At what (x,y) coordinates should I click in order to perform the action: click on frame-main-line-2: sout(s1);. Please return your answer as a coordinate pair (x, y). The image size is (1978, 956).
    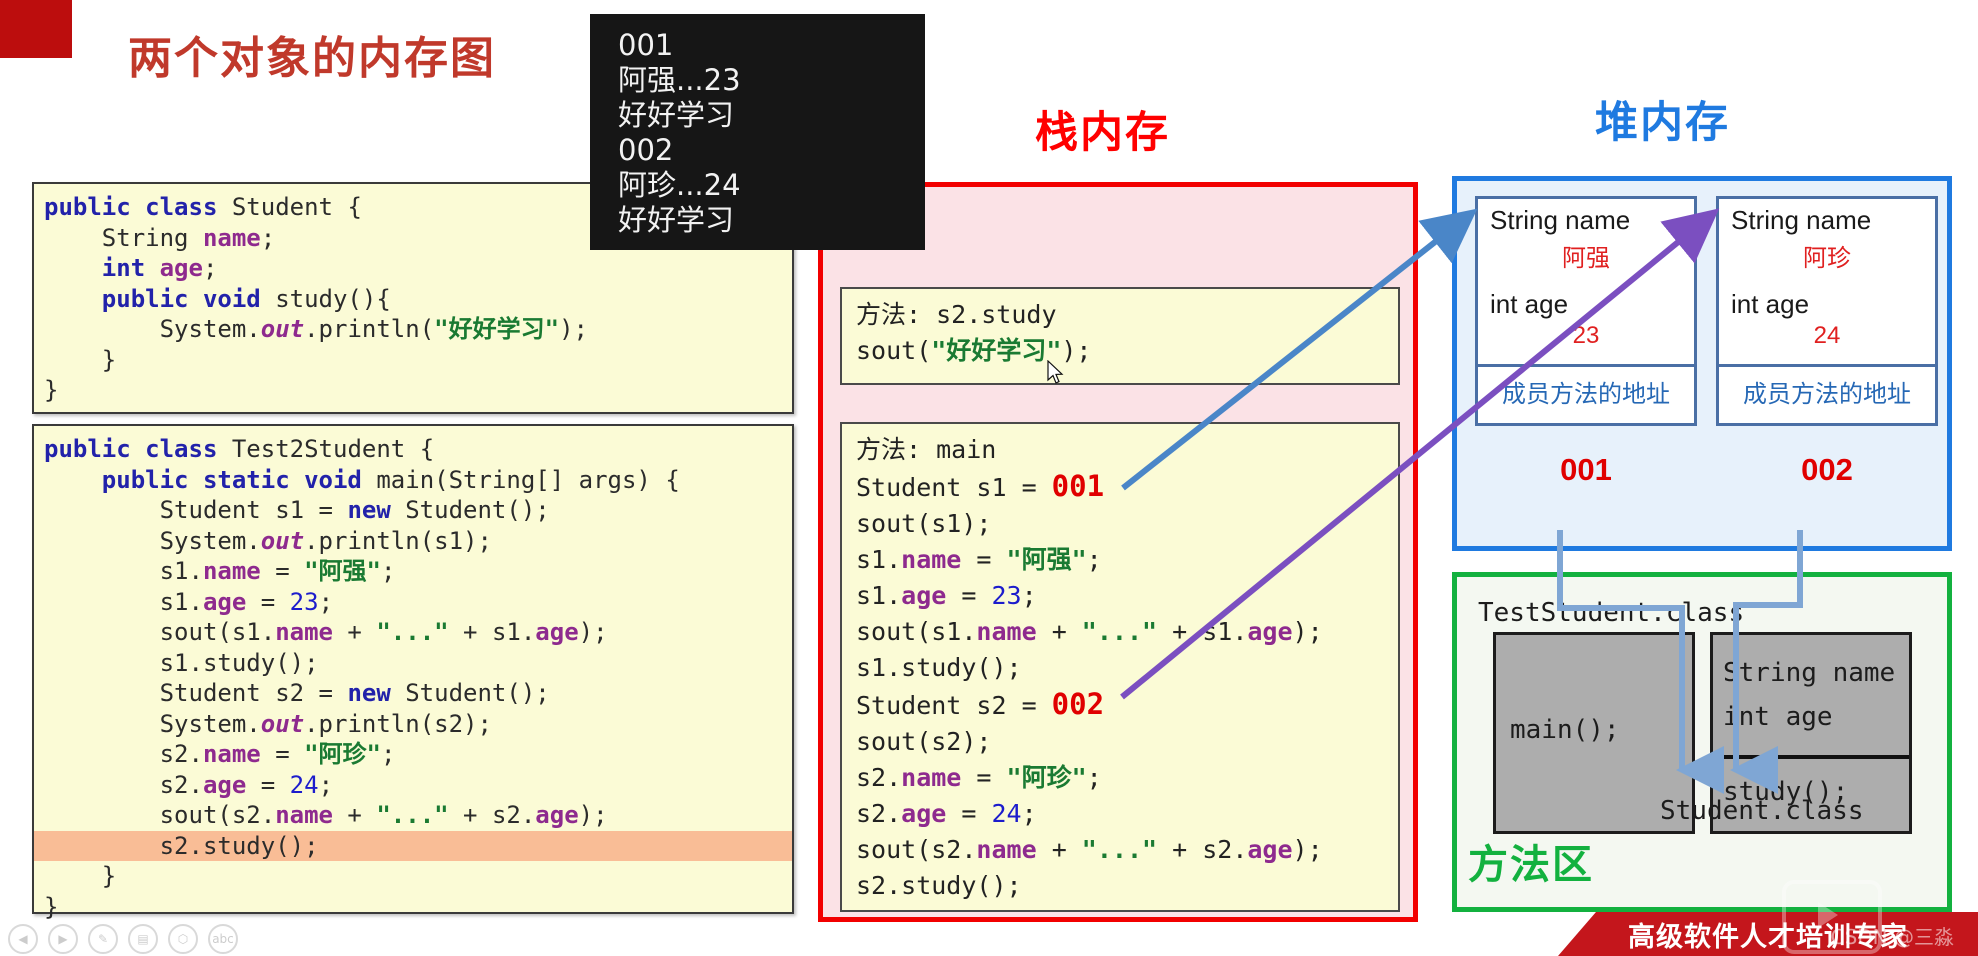
    Looking at the image, I should click on (924, 523).